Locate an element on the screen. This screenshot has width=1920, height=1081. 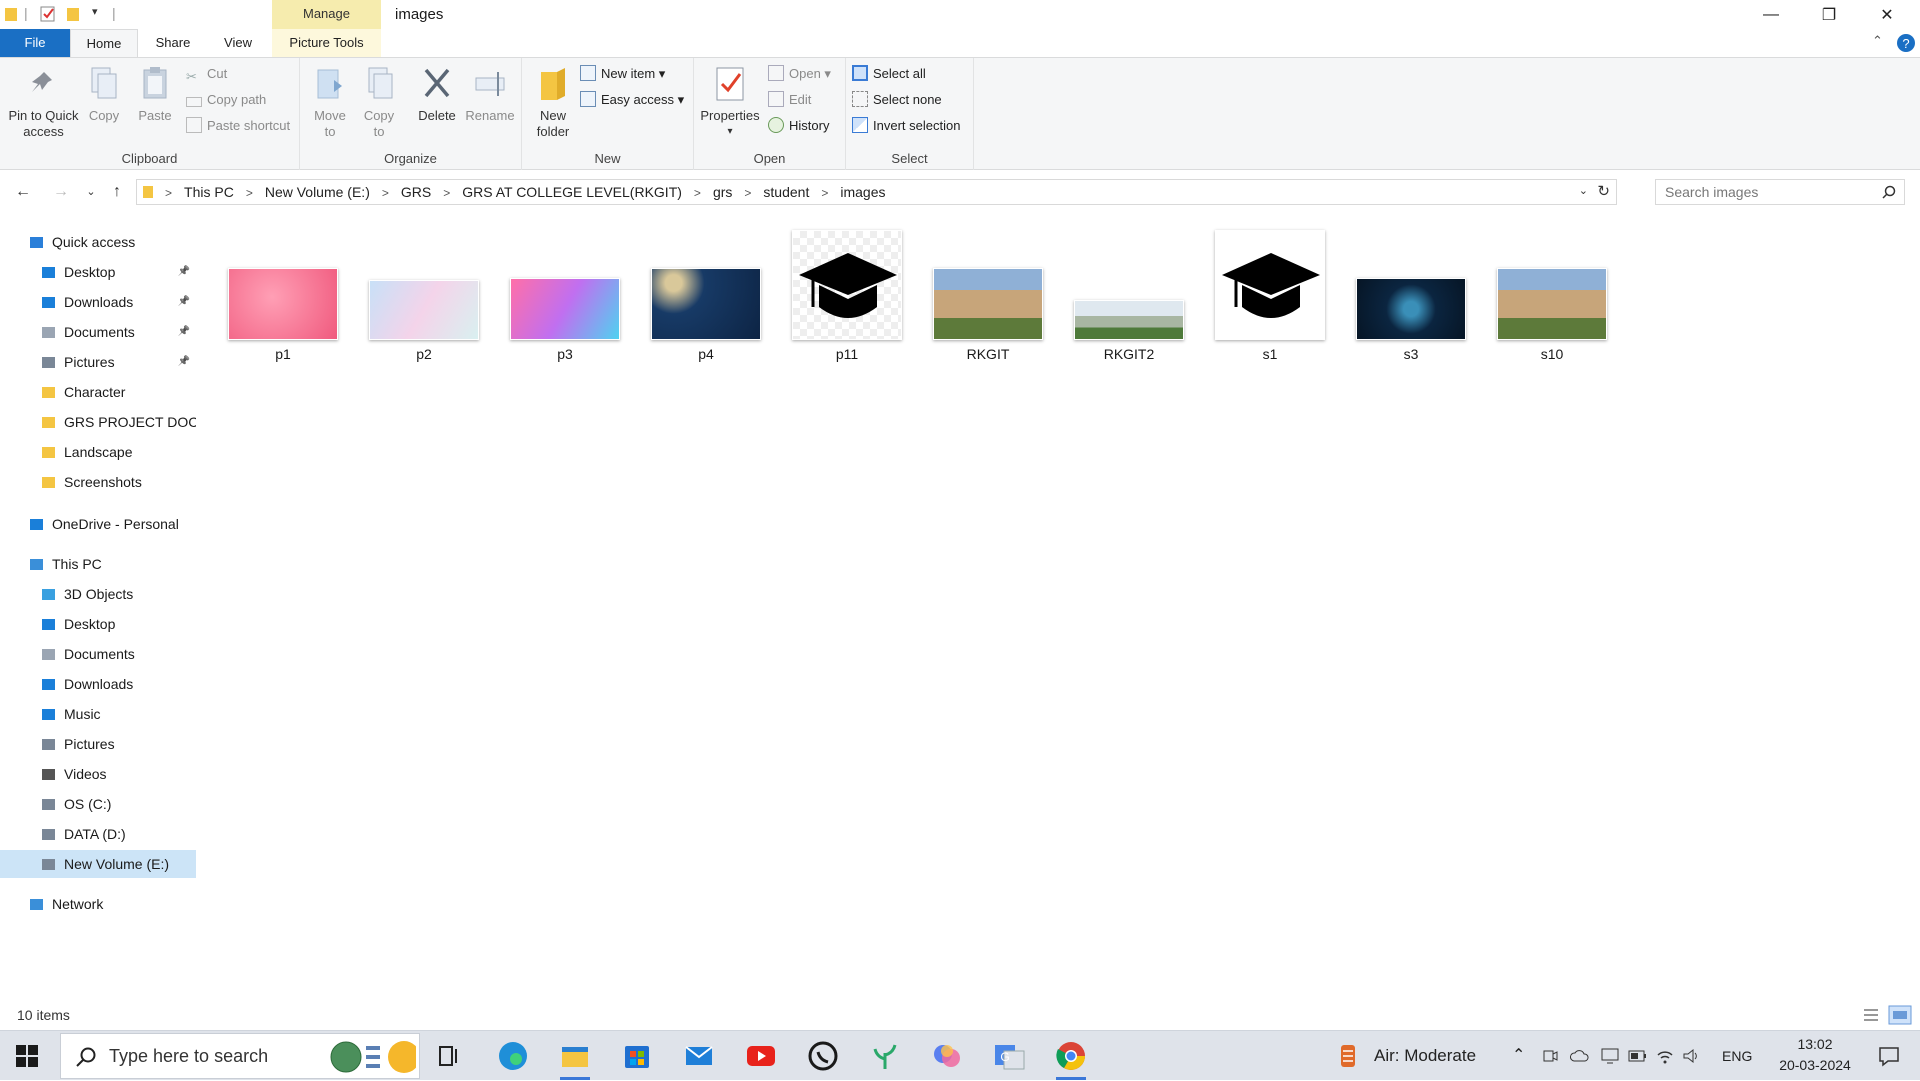
file-item: s3 is located at coordinates (1411, 298).